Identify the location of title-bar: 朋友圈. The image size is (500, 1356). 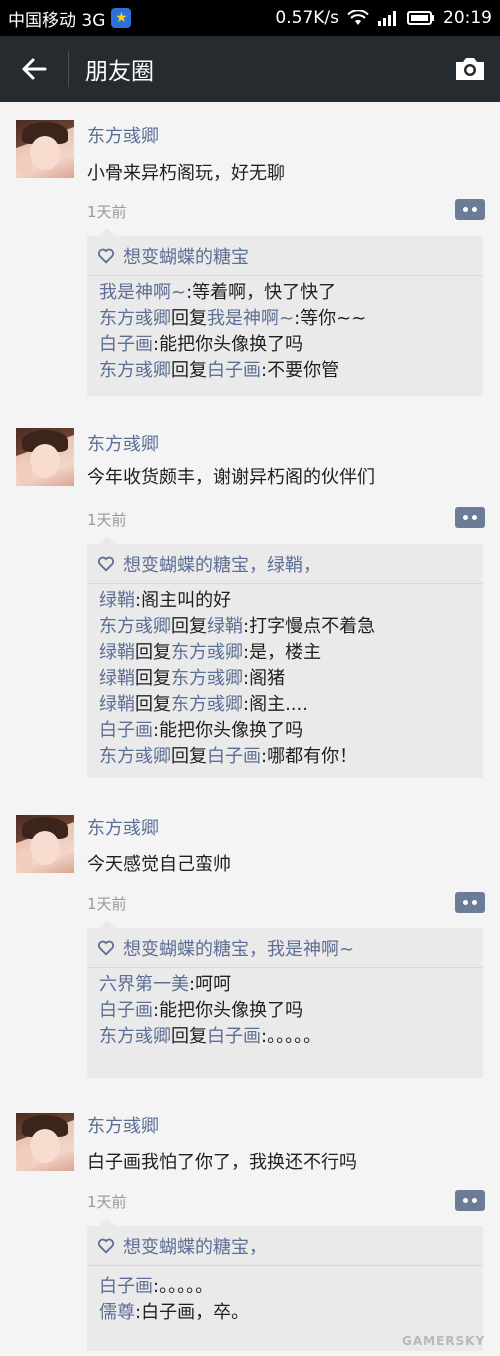
(250, 69).